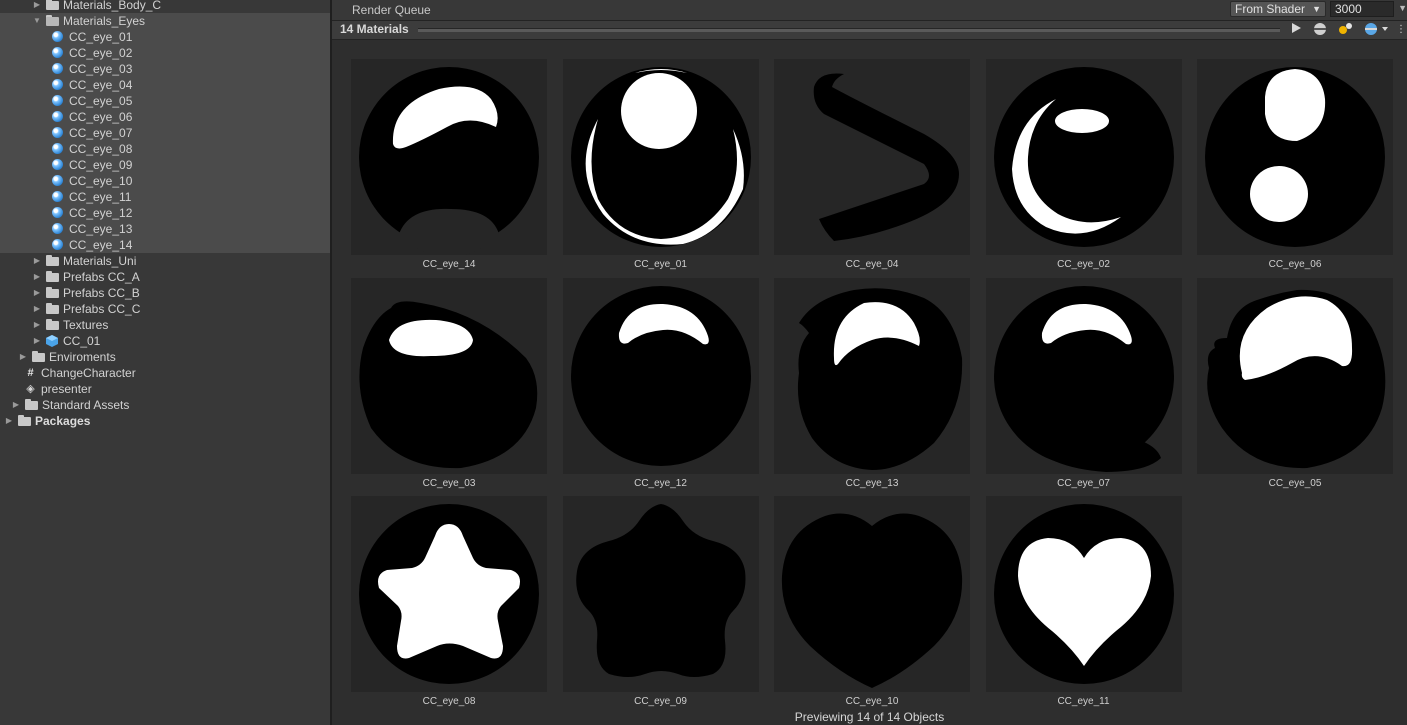  What do you see at coordinates (101, 133) in the screenshot?
I see `tree-item-label: CC_eye_07` at bounding box center [101, 133].